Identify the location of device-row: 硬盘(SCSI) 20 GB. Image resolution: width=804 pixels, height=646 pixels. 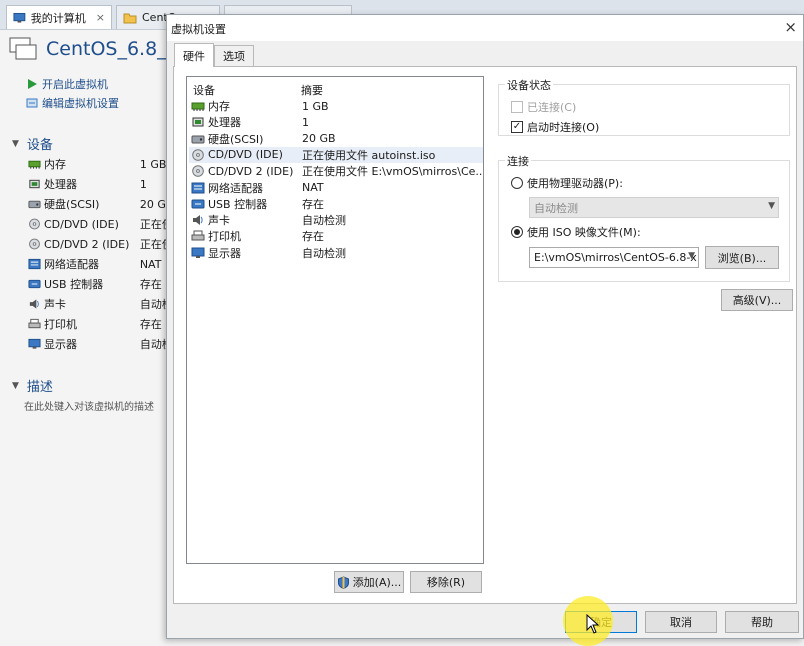
(336, 139).